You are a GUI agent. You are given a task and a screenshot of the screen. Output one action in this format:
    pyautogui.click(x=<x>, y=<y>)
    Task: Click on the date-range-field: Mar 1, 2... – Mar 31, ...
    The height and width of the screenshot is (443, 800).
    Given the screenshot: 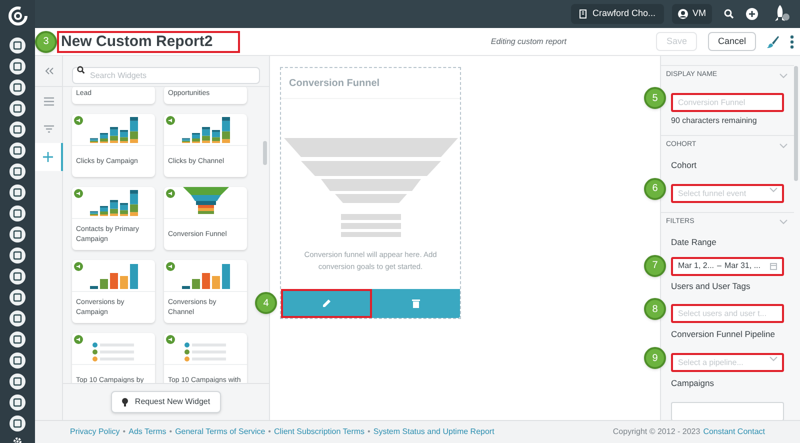 What is the action you would take?
    pyautogui.click(x=727, y=266)
    